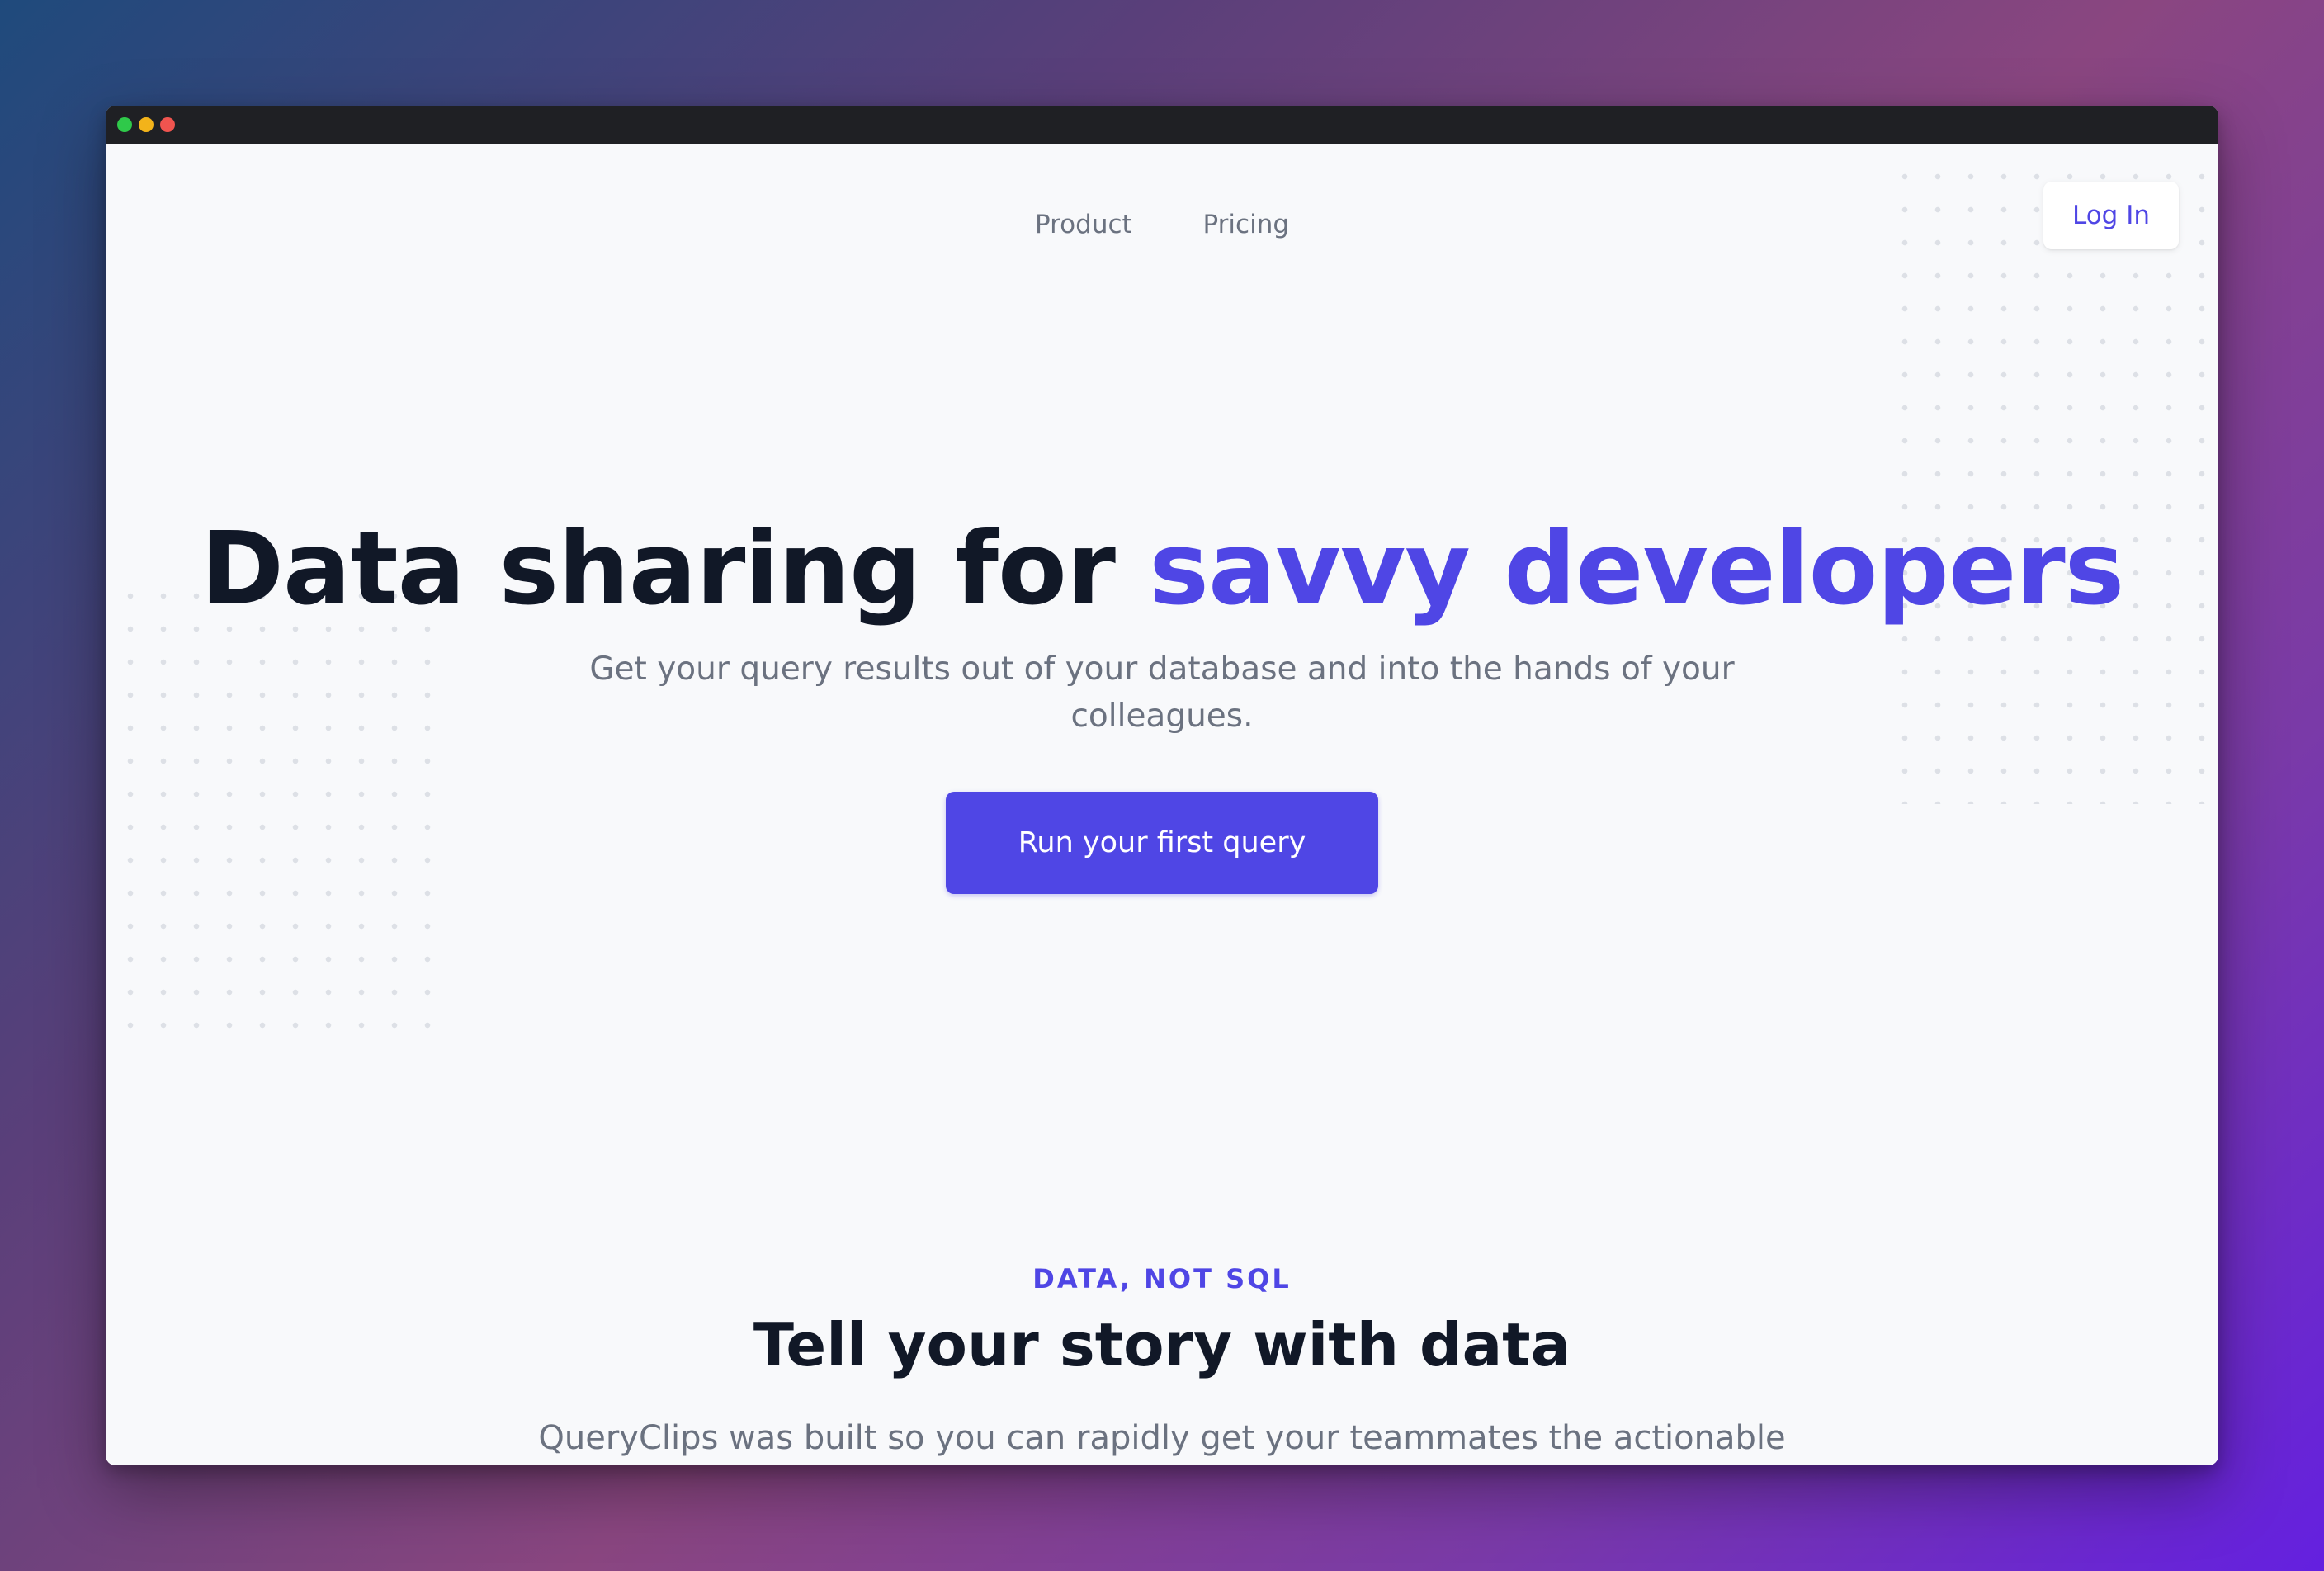  What do you see at coordinates (1162, 1278) in the screenshot?
I see `section-eyebrow: DATA, NOT SQL` at bounding box center [1162, 1278].